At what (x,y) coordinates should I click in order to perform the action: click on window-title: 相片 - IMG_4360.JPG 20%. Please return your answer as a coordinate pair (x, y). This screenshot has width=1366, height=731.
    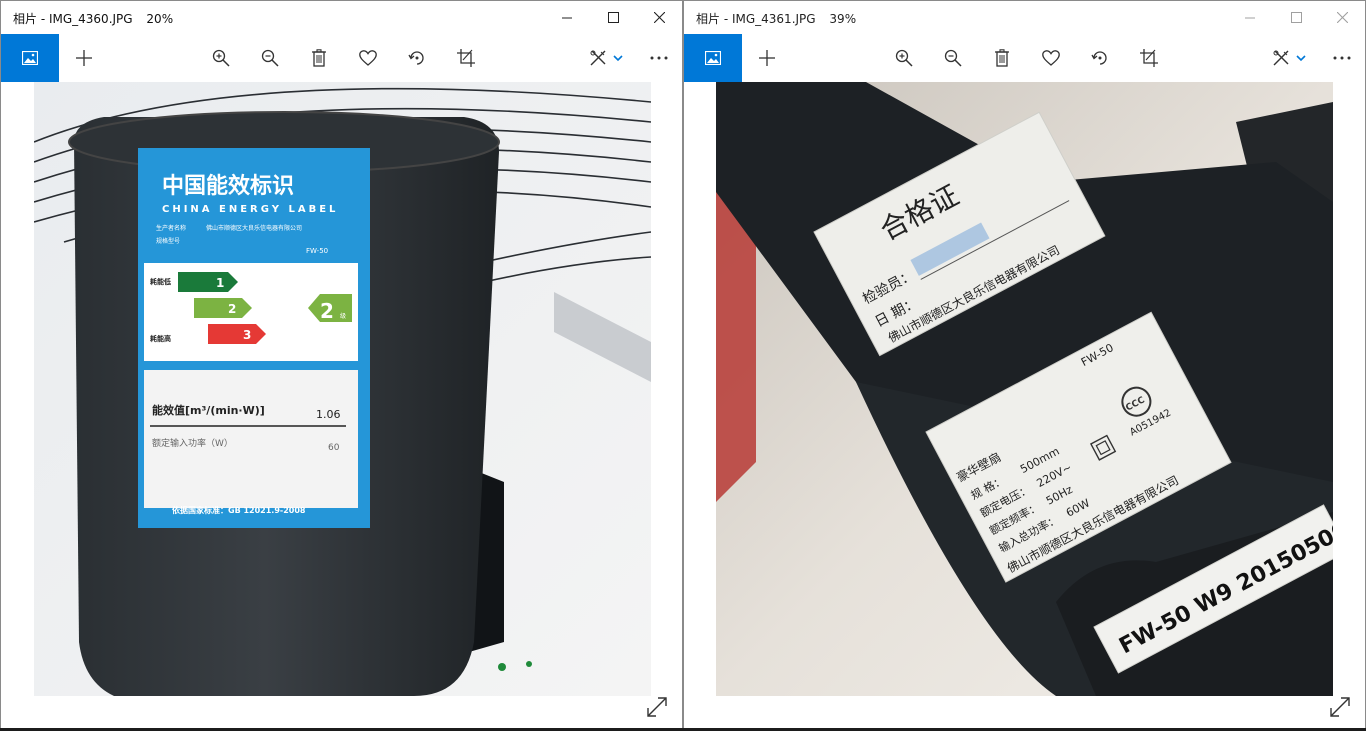
    Looking at the image, I should click on (93, 18).